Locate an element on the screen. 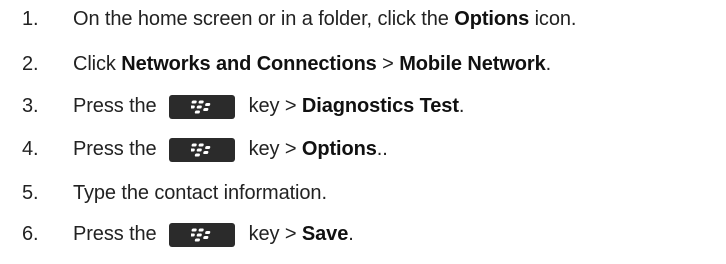 Image resolution: width=726 pixels, height=264 pixels. step-text: Type the contact information. is located at coordinates (200, 193).